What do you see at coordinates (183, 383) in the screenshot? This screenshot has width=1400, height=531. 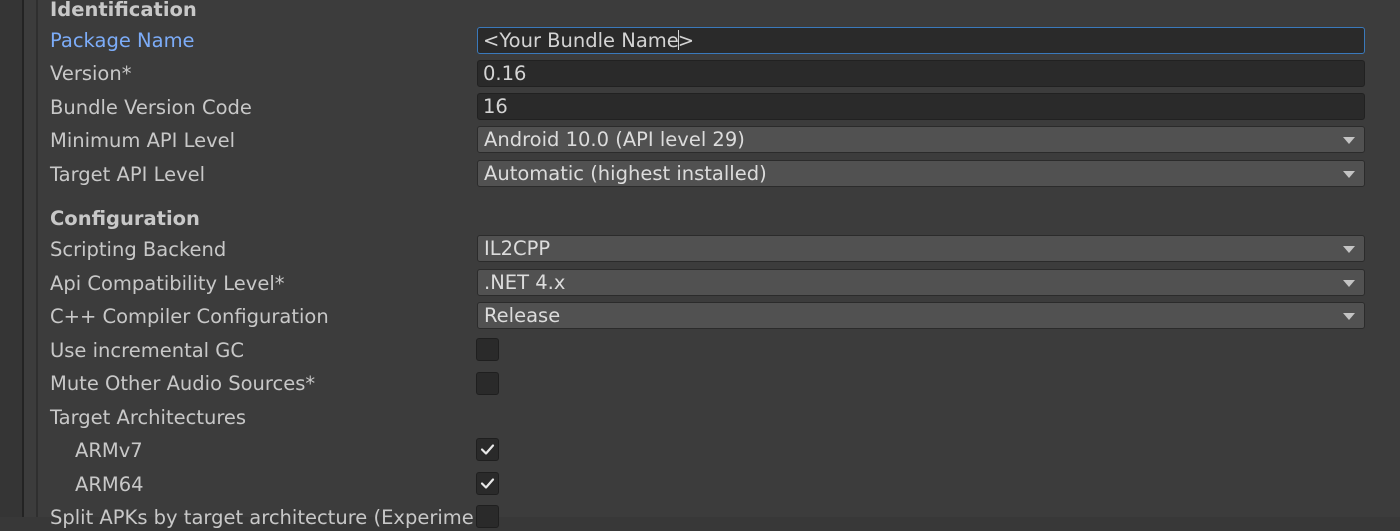 I see `mute-other-audio-sources-label: Mute Other Audio Sources*` at bounding box center [183, 383].